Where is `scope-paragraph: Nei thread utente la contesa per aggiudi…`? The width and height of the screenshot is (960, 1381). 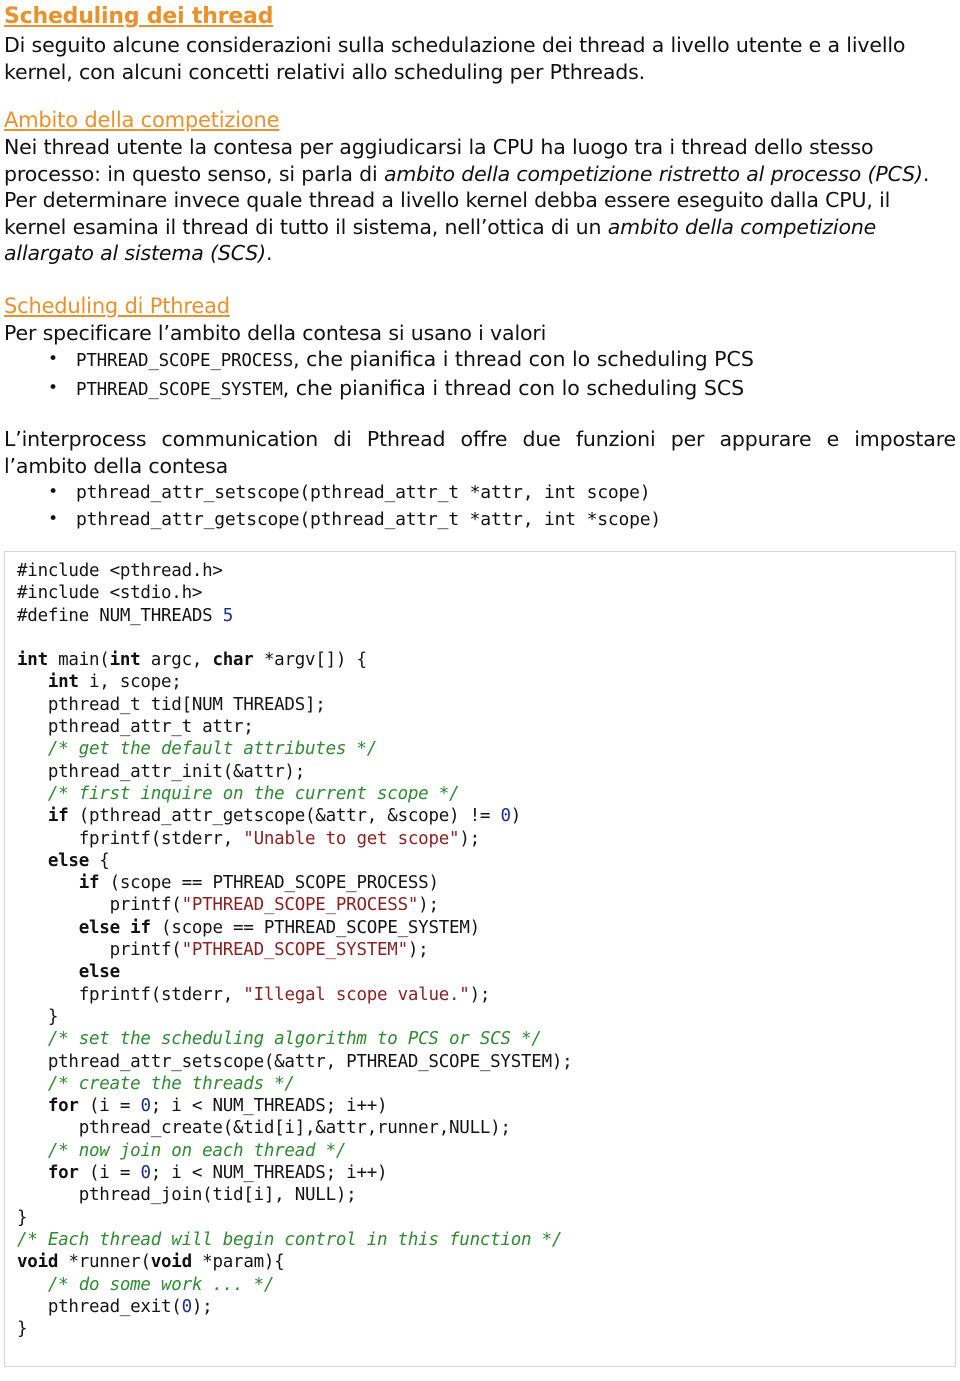
scope-paragraph: Nei thread utente la contesa per aggiudi… is located at coordinates (480, 200).